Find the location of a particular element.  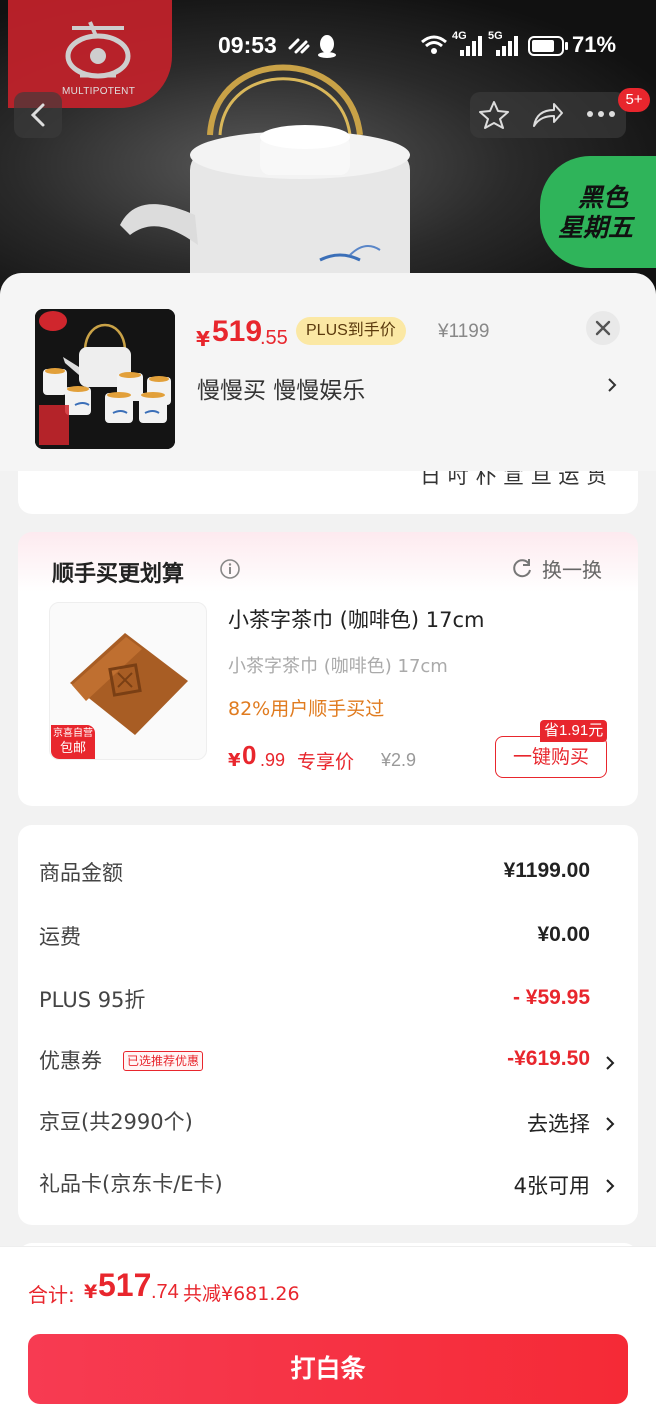

status-bar: 09:53 4G 5G 71% is located at coordinates (328, 46).